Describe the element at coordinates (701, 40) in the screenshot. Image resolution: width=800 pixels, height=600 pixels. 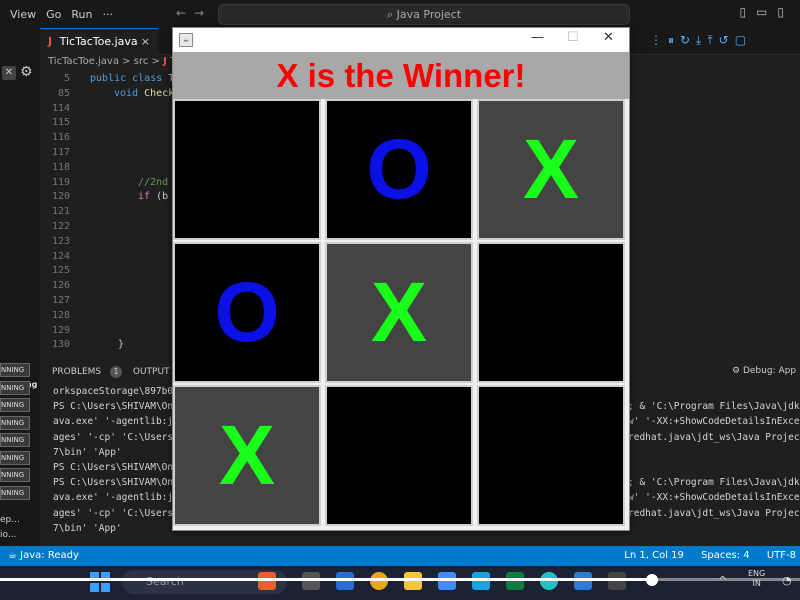
I see `debug-toolbar: ⋮⏸↻⤓⤒↺▢` at that location.